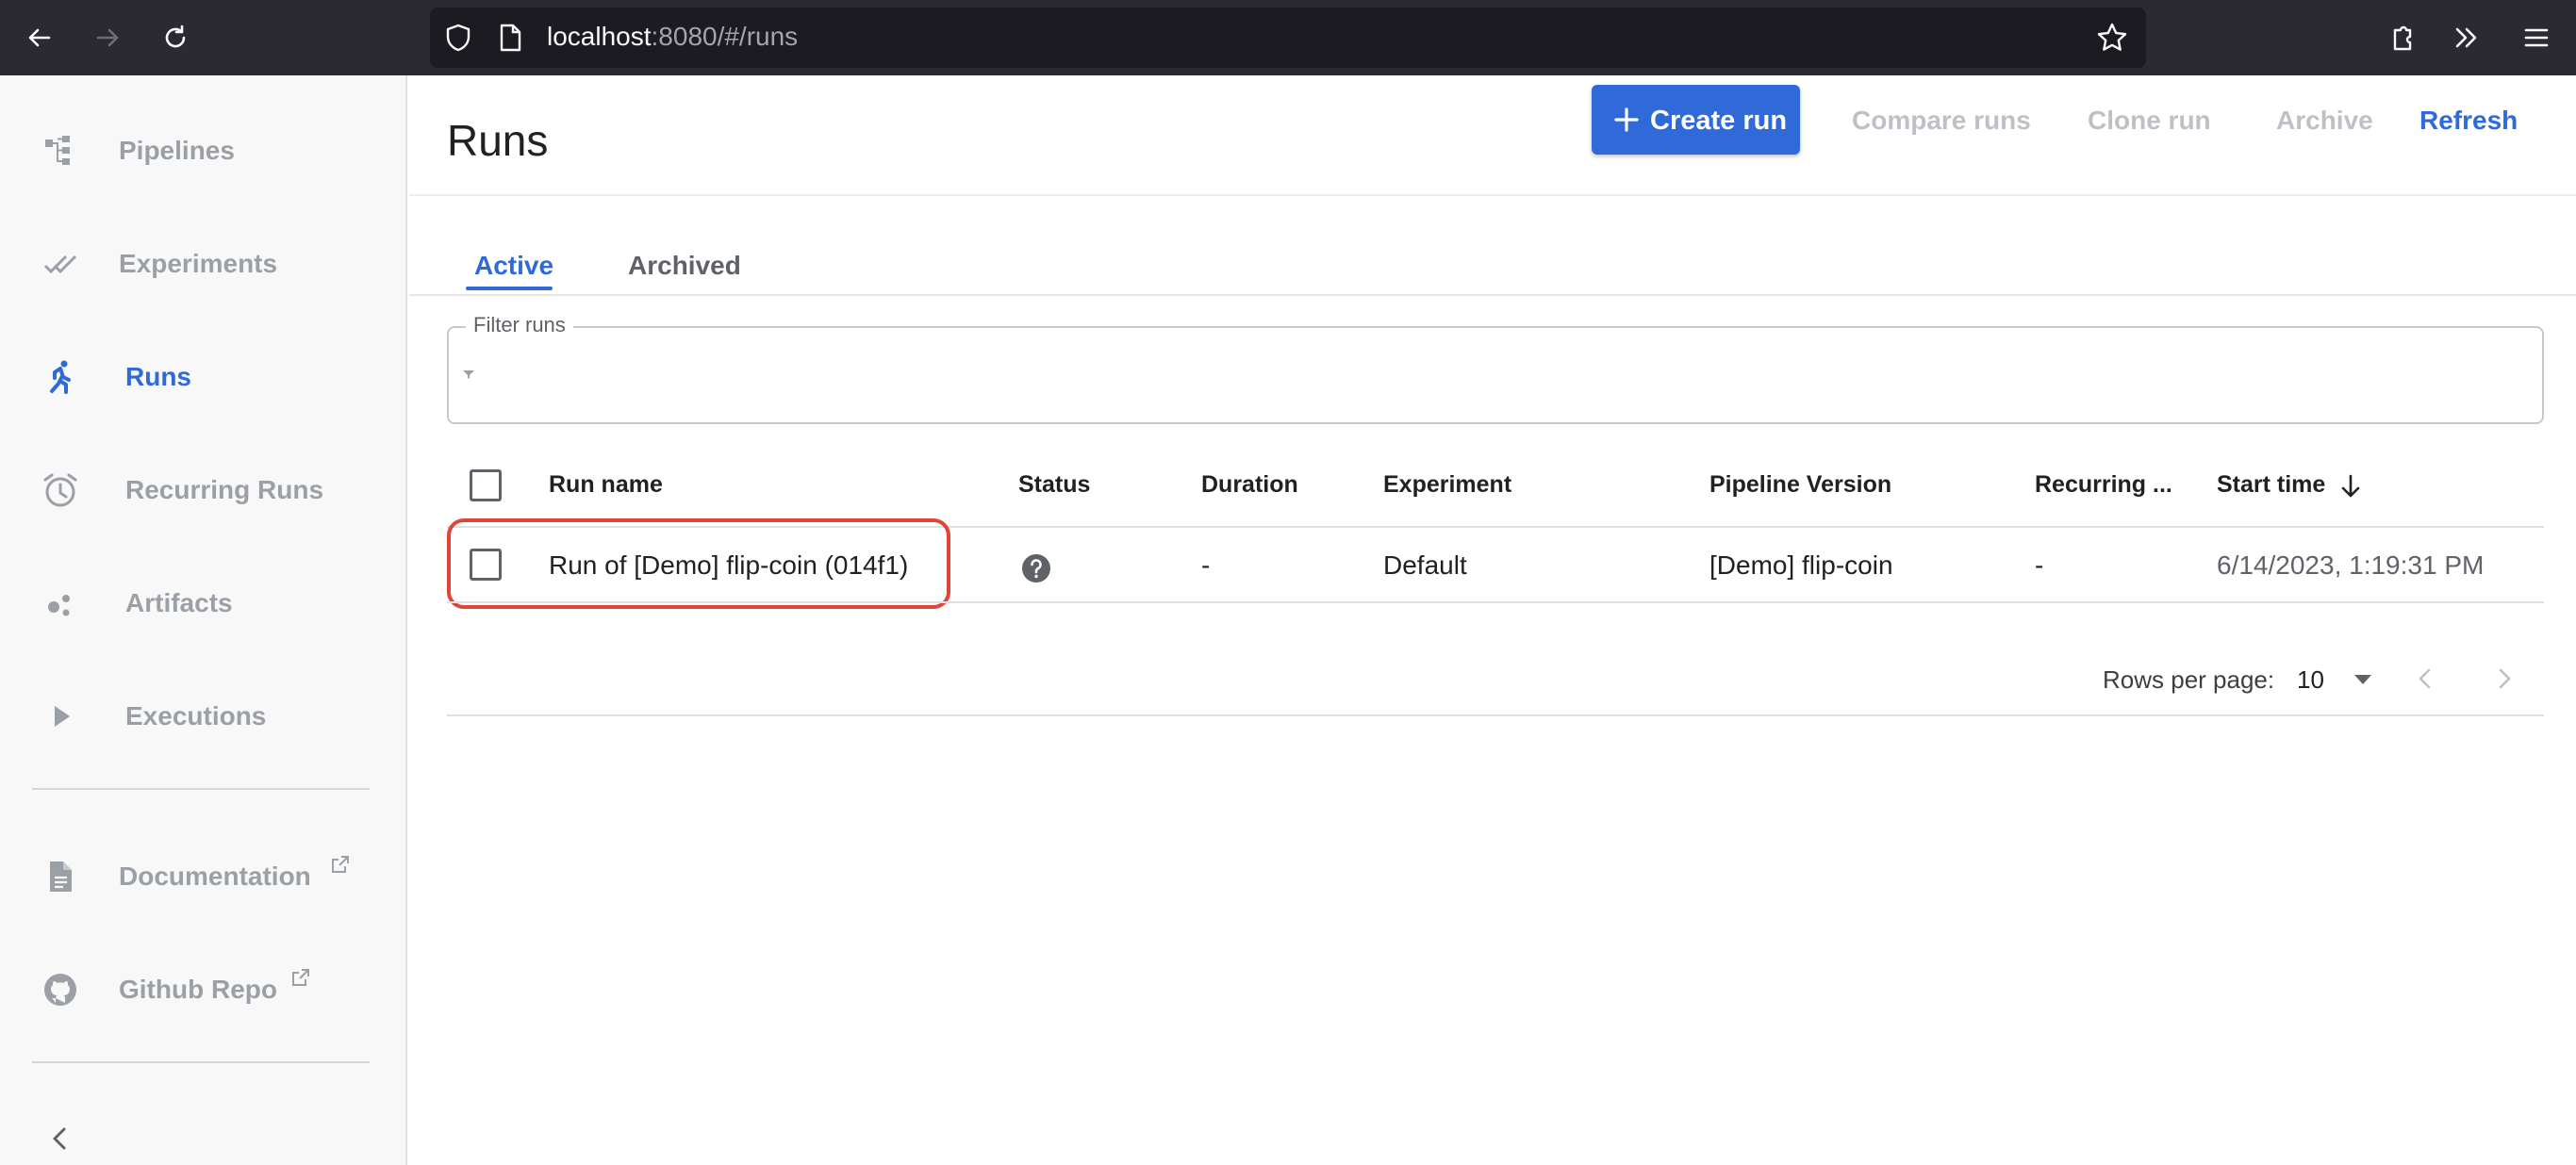 Image resolution: width=2576 pixels, height=1165 pixels. What do you see at coordinates (39, 37) in the screenshot?
I see `back-arrow-icon` at bounding box center [39, 37].